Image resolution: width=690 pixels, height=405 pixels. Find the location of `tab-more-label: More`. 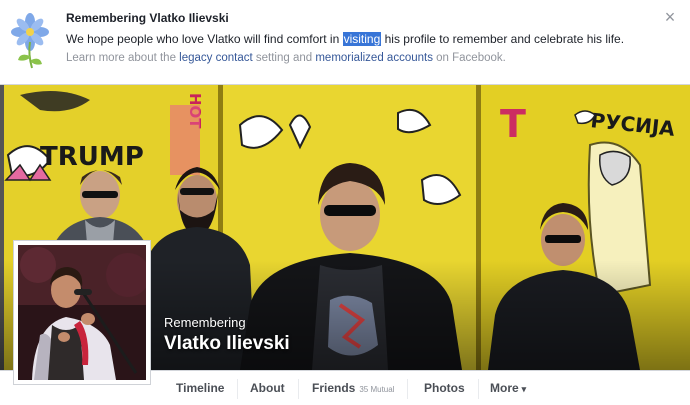

tab-more-label: More is located at coordinates (504, 388).